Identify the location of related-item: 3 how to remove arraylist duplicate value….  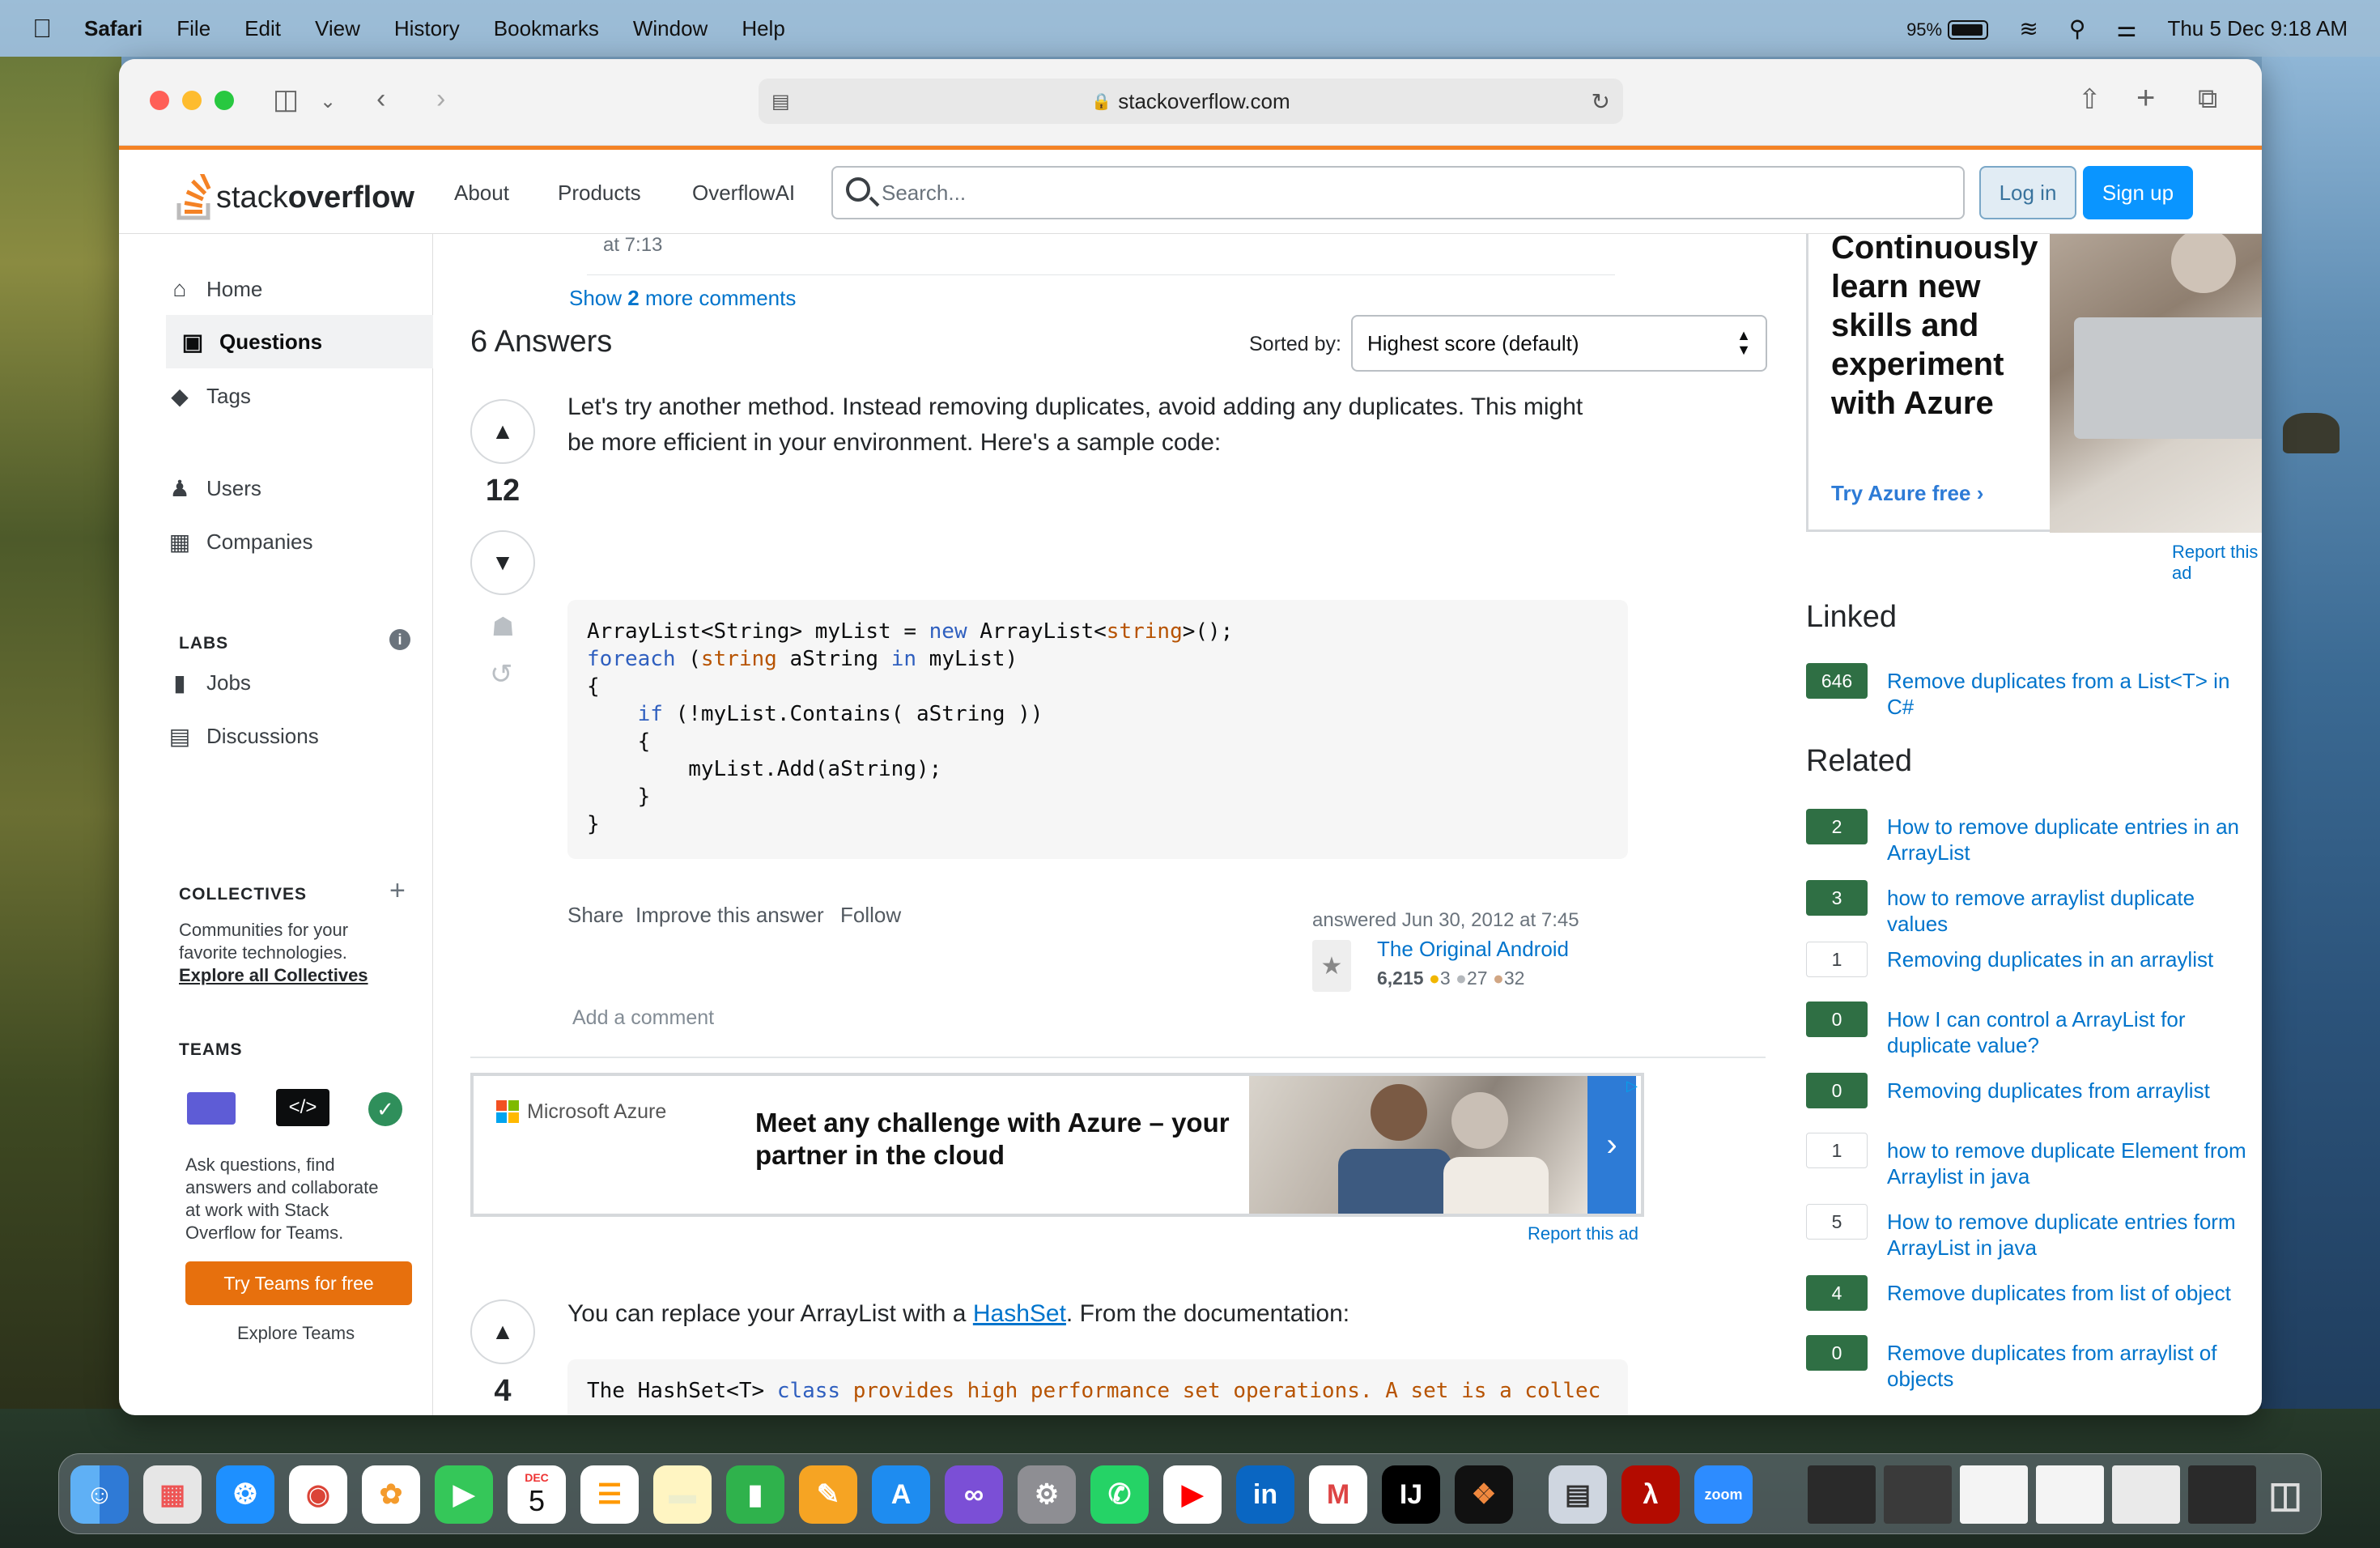
(2033, 908).